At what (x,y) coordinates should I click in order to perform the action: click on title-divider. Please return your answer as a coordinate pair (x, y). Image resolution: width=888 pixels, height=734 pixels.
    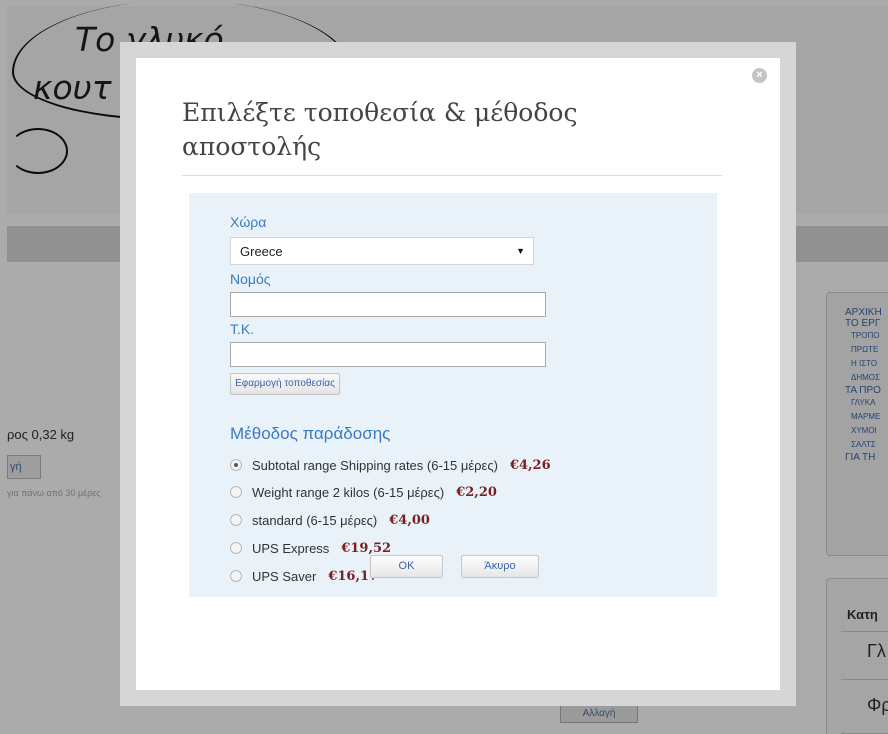
    Looking at the image, I should click on (452, 175).